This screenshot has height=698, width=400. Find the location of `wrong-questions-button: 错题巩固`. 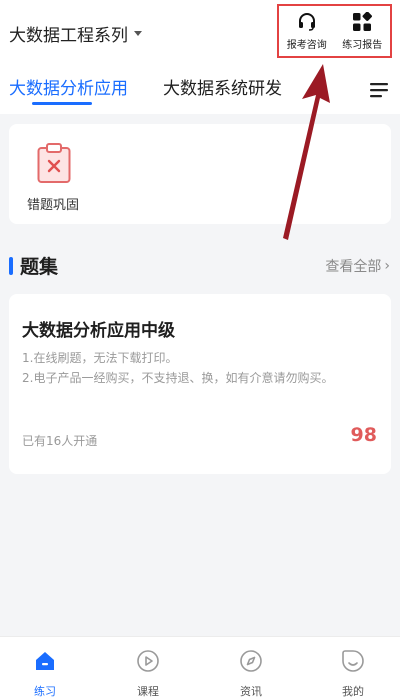

wrong-questions-button: 错题巩固 is located at coordinates (53, 176).